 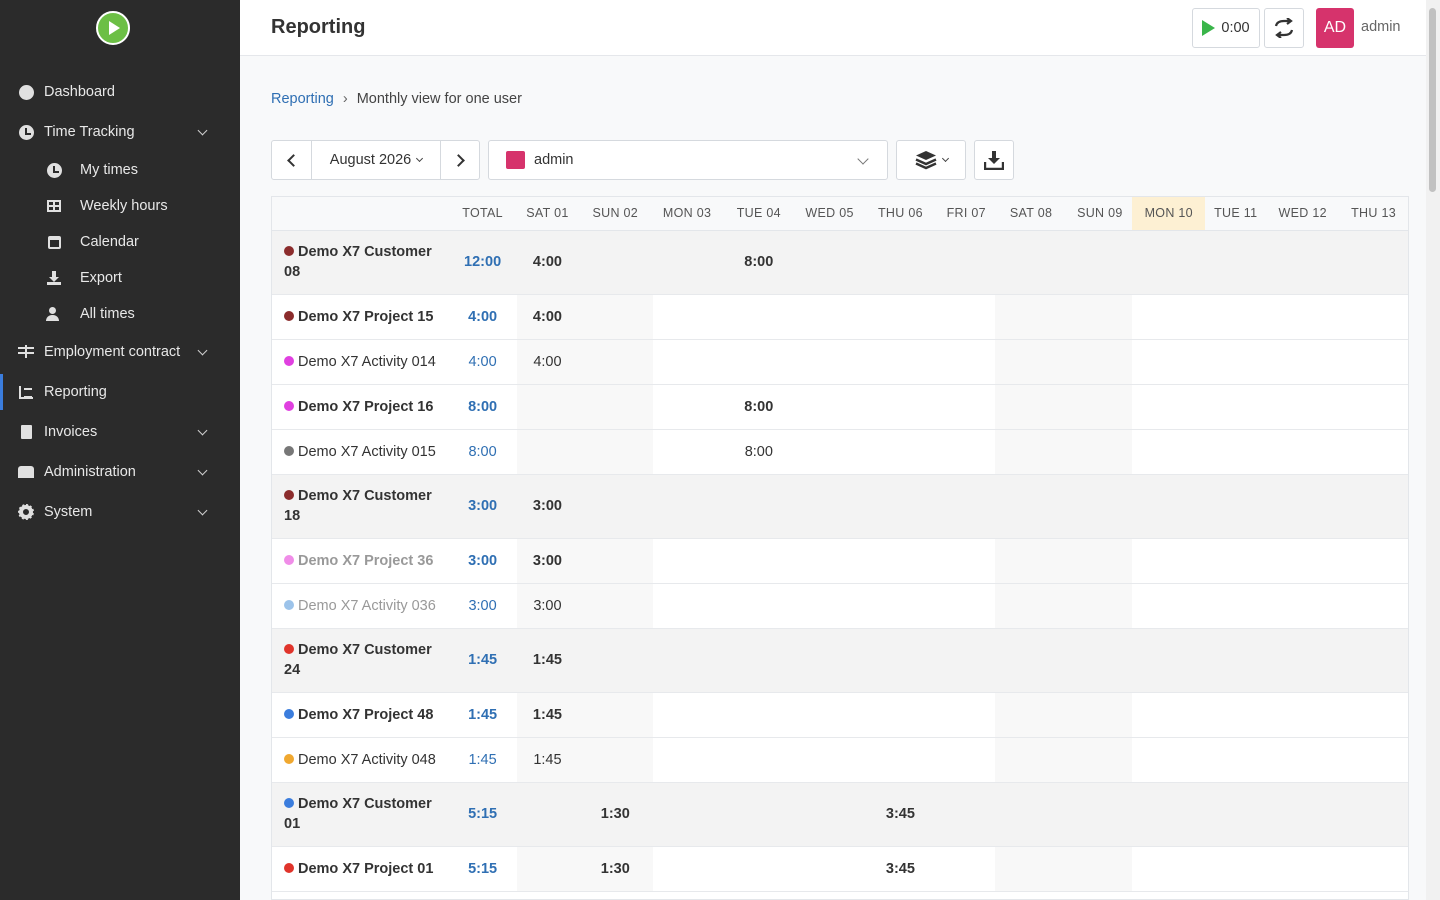 I want to click on row-label: Demo X7 Customer 01, so click(x=358, y=814).